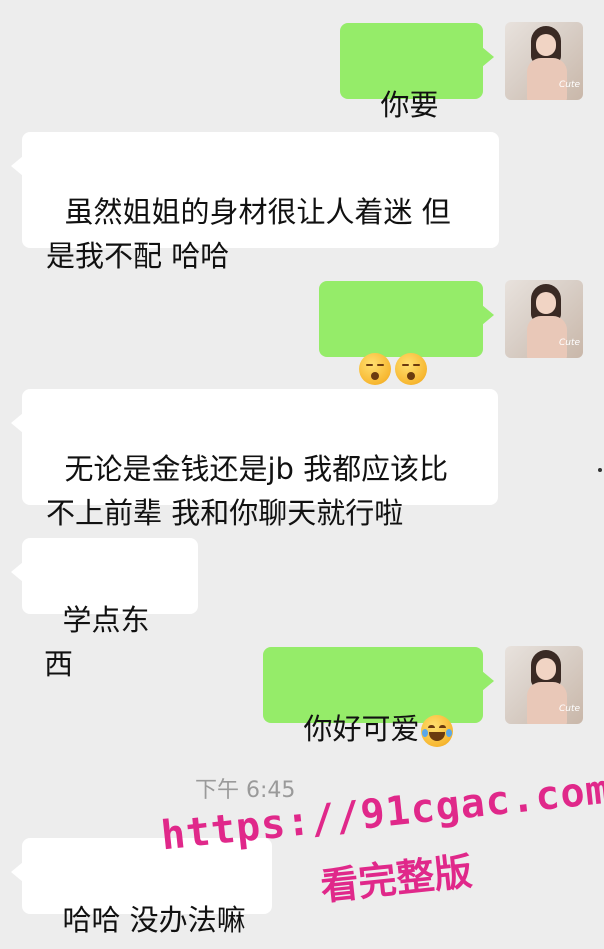 The image size is (604, 949). What do you see at coordinates (437, 731) in the screenshot?
I see `tears-of-joy-icon` at bounding box center [437, 731].